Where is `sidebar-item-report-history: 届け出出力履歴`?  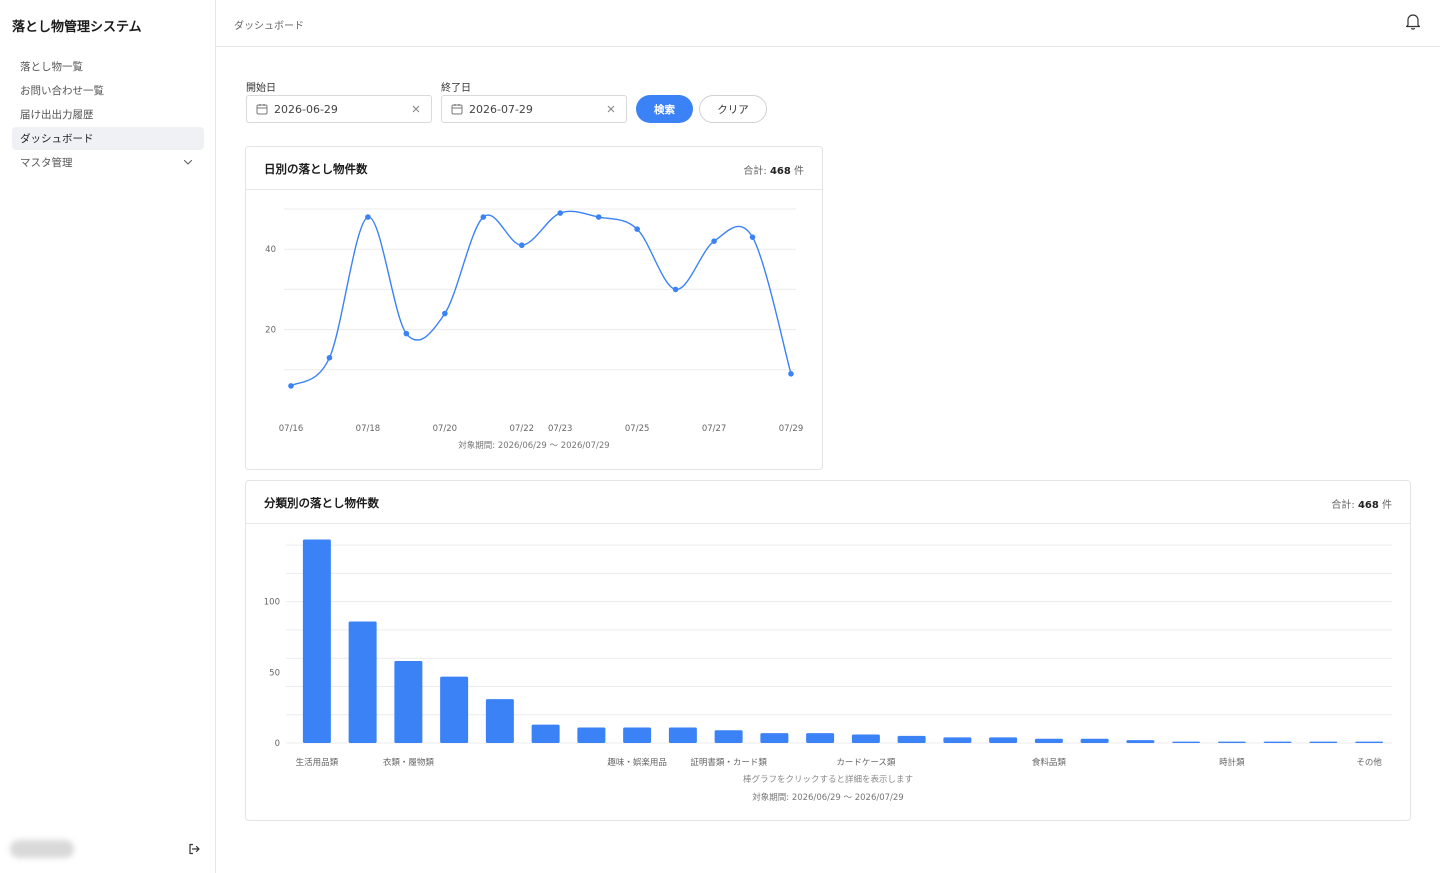 sidebar-item-report-history: 届け出出力履歴 is located at coordinates (108, 114).